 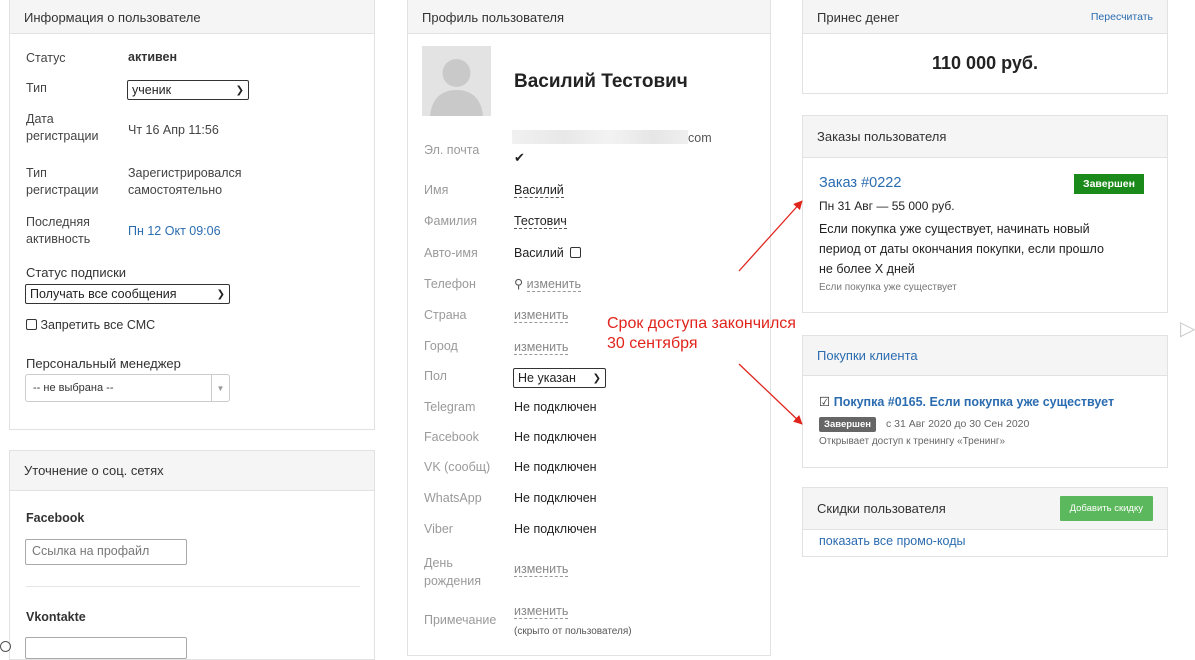 I want to click on email-label: Эл. почта, so click(x=452, y=150).